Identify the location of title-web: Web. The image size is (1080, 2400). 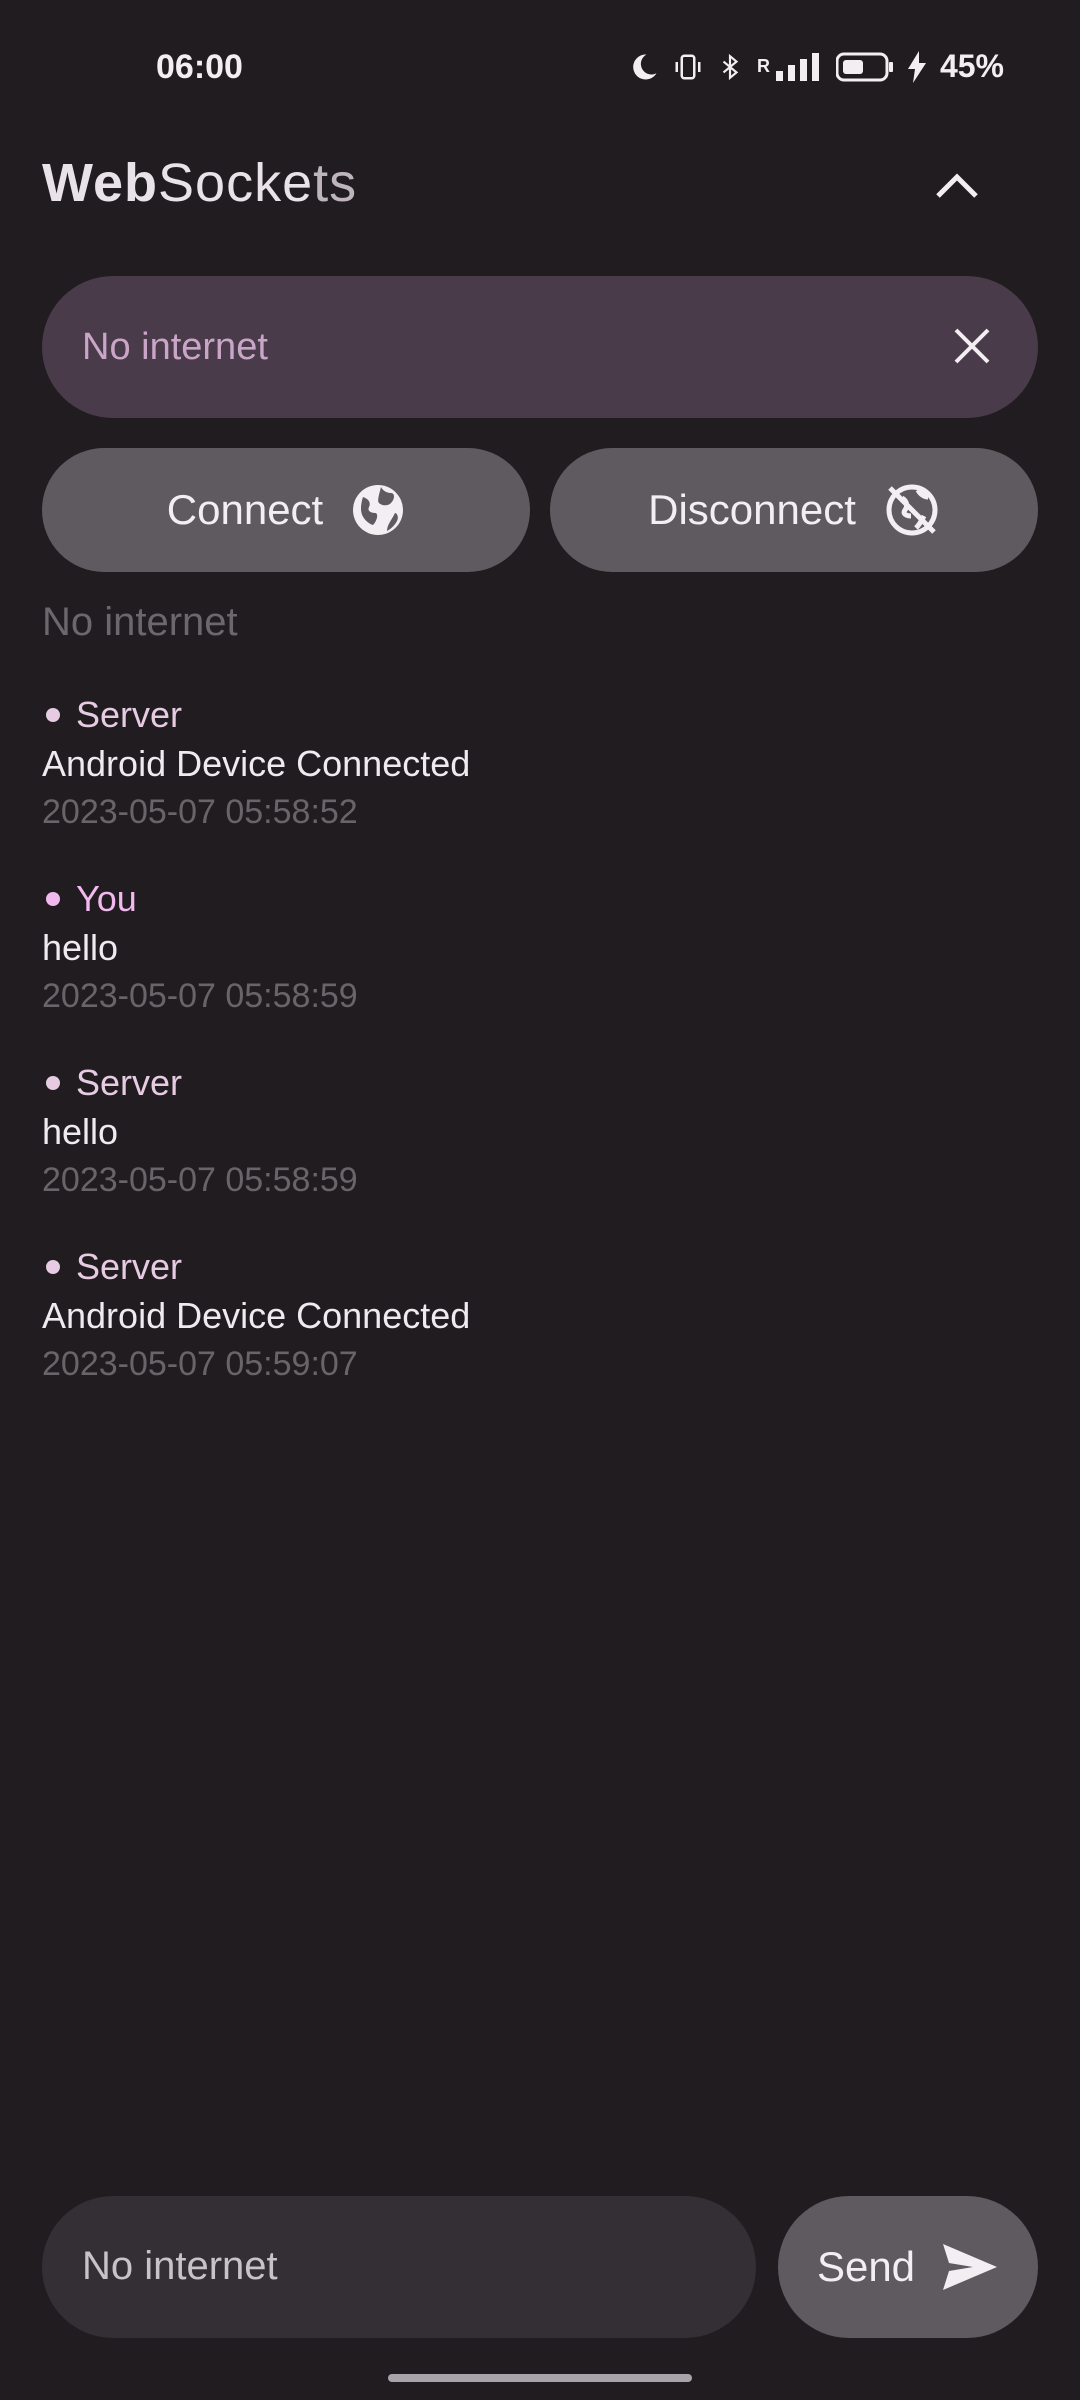
(100, 183).